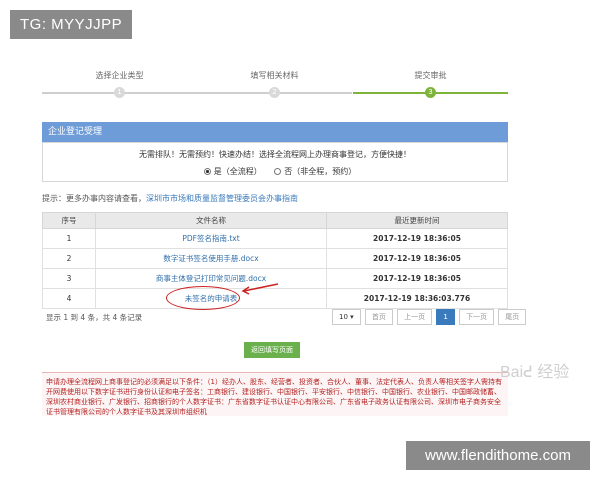  I want to click on table-row: 1 PDF签名指南.txt 2017-12-19 18:36:05, so click(275, 238).